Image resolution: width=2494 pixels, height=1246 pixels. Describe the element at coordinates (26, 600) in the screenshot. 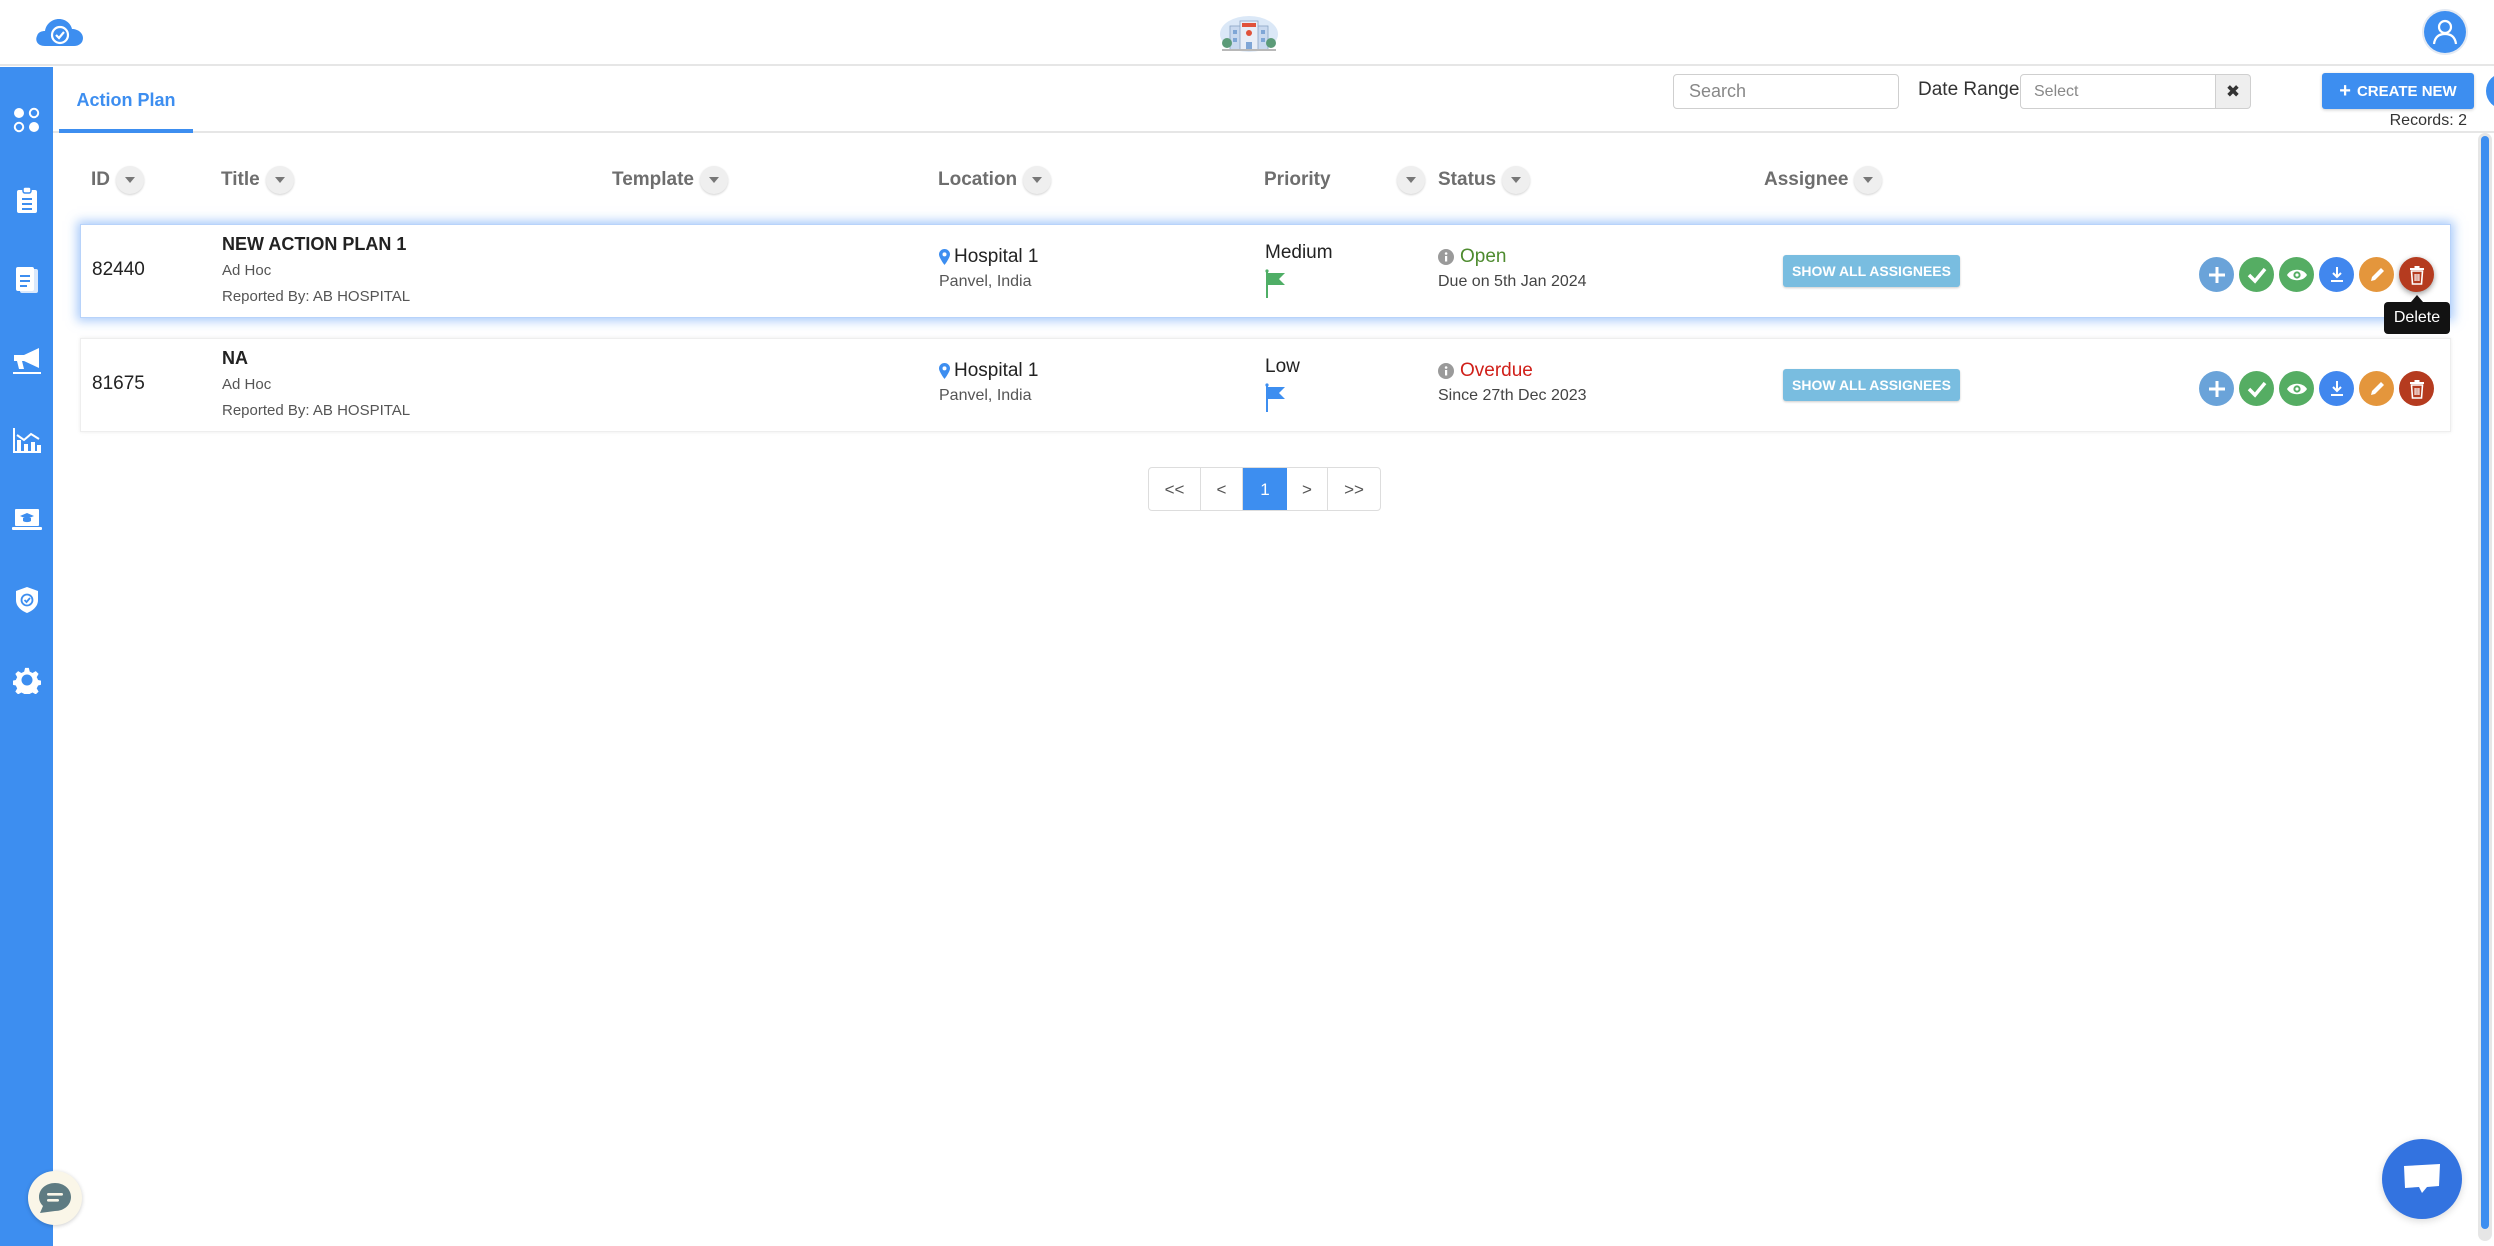

I see `sidebar-item-compliance` at that location.